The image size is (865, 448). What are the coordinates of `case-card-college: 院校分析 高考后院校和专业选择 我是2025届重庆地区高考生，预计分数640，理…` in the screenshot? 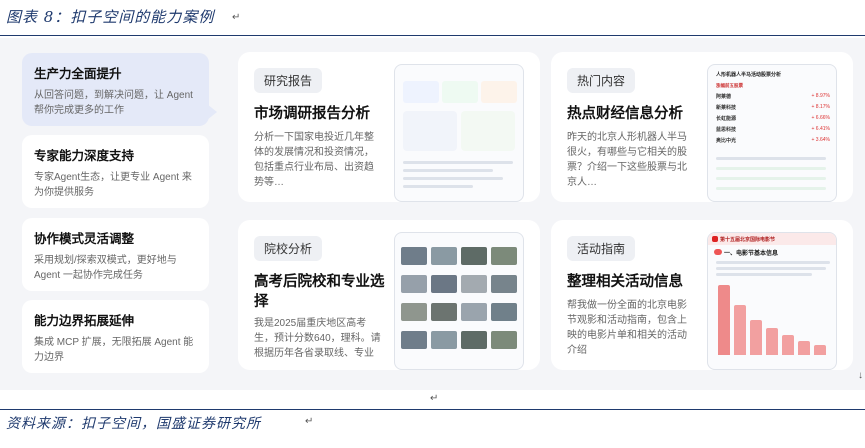 It's located at (389, 295).